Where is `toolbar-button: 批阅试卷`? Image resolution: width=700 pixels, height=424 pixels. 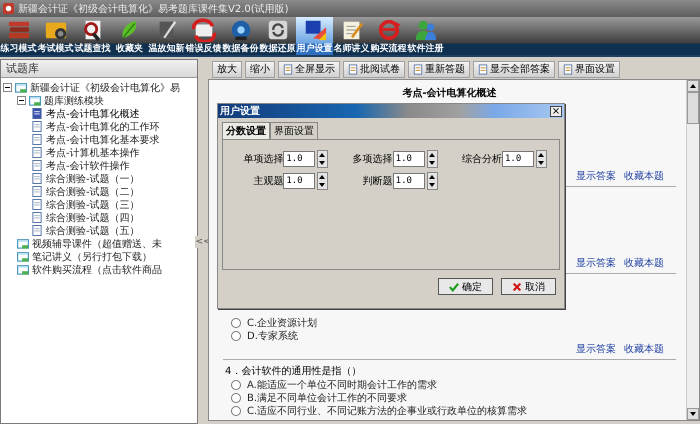 toolbar-button: 批阅试卷 is located at coordinates (374, 69).